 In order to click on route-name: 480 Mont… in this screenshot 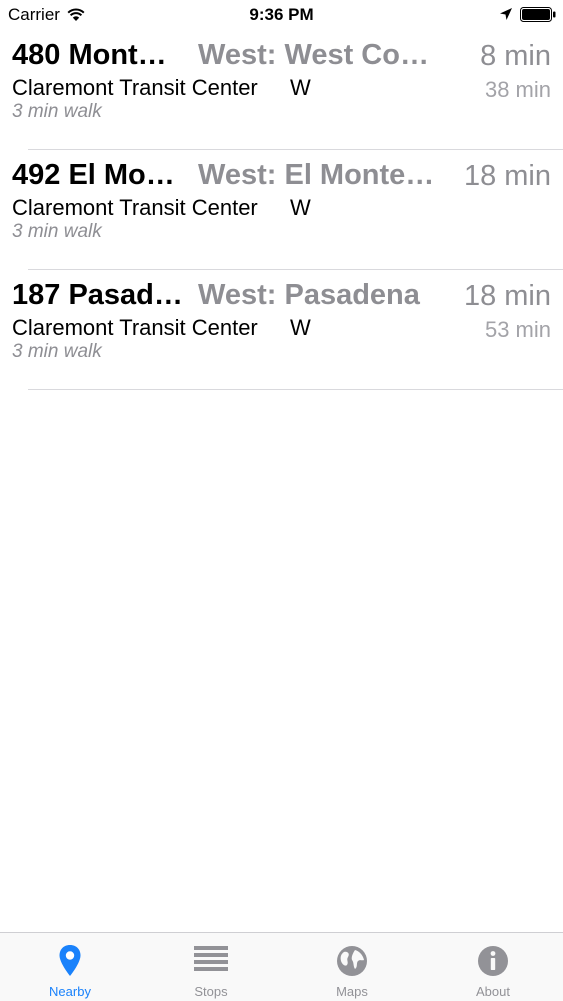, I will do `click(89, 55)`.